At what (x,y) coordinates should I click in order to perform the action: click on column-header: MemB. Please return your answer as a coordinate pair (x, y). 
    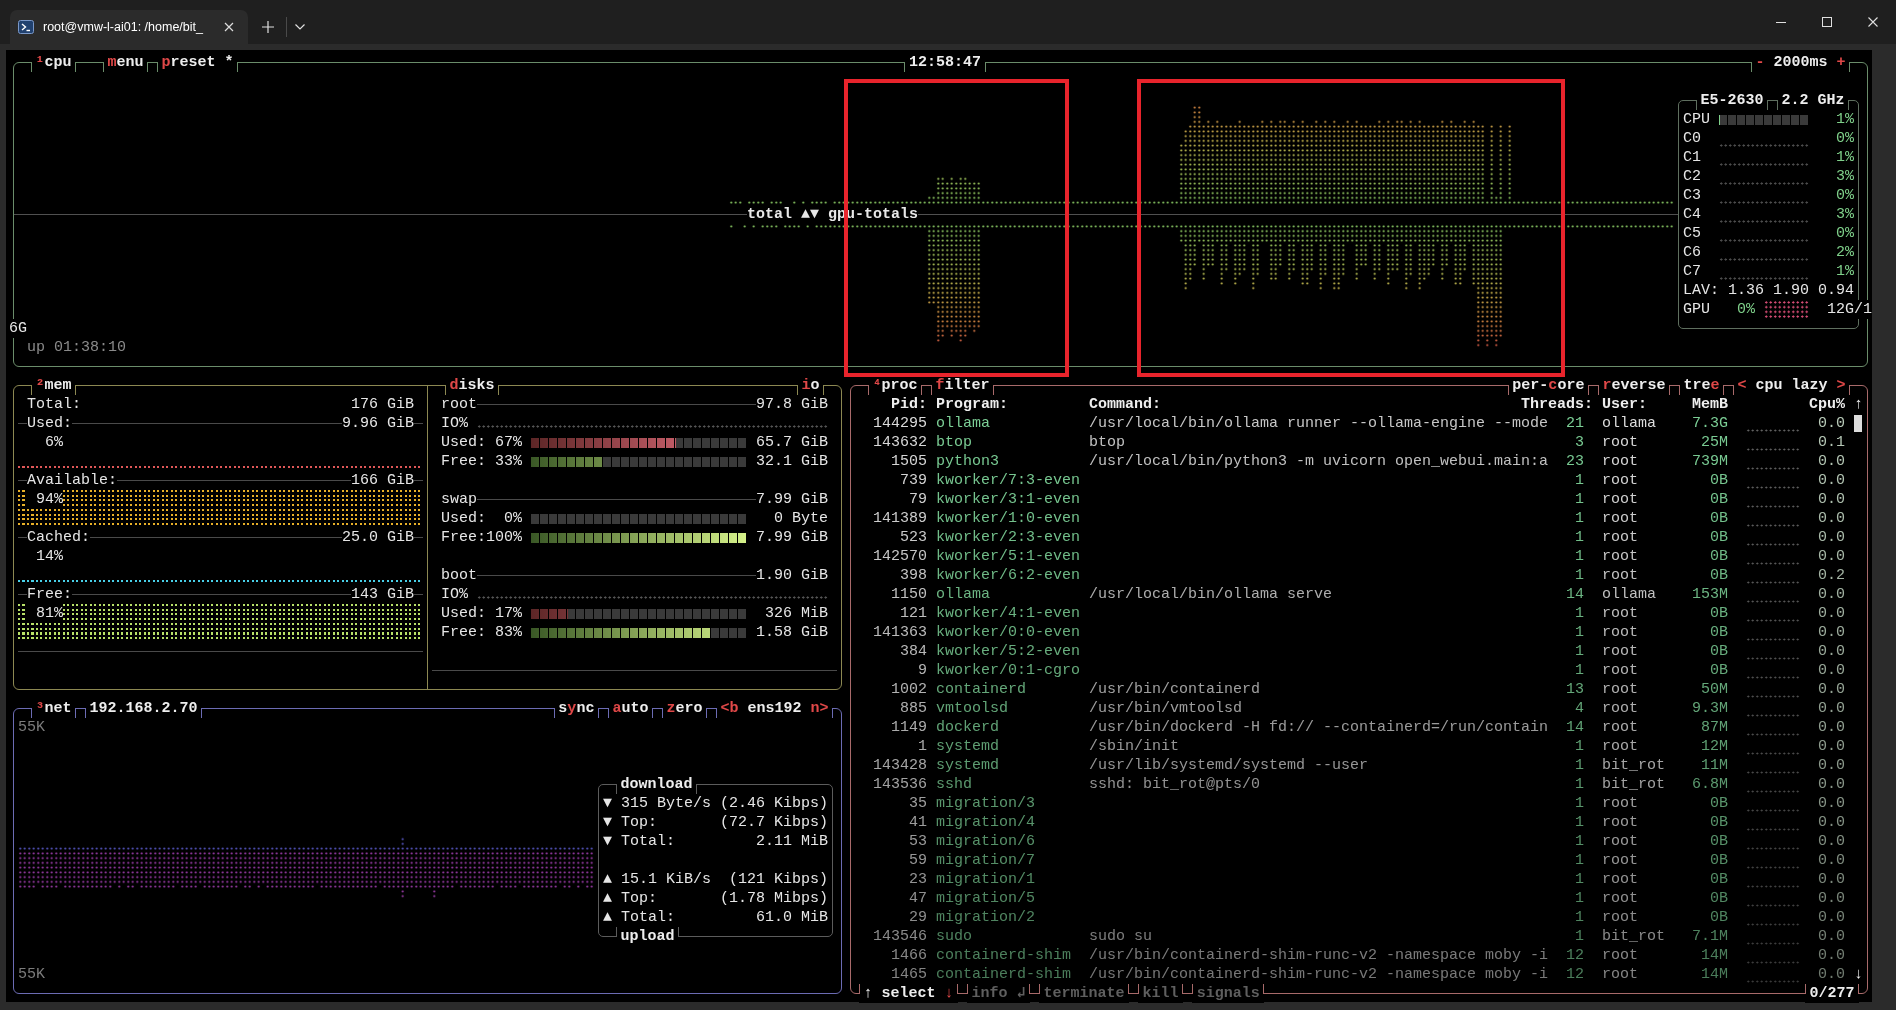
    Looking at the image, I should click on (1710, 404).